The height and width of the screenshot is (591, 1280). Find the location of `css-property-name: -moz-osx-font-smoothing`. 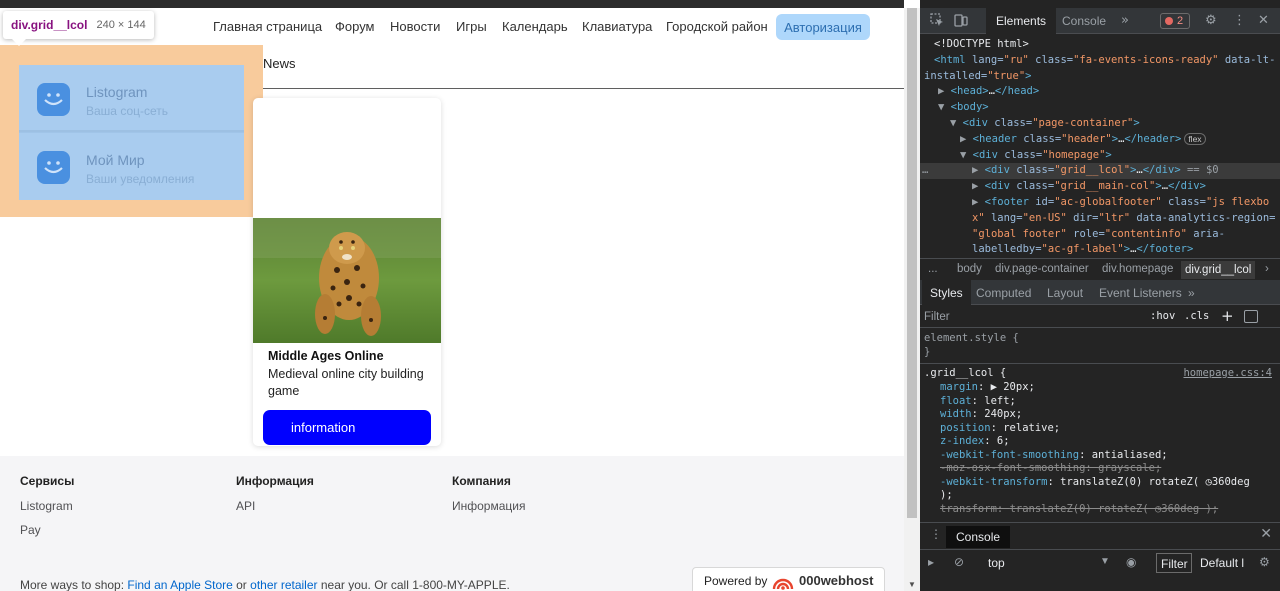

css-property-name: -moz-osx-font-smoothing is located at coordinates (1012, 468).